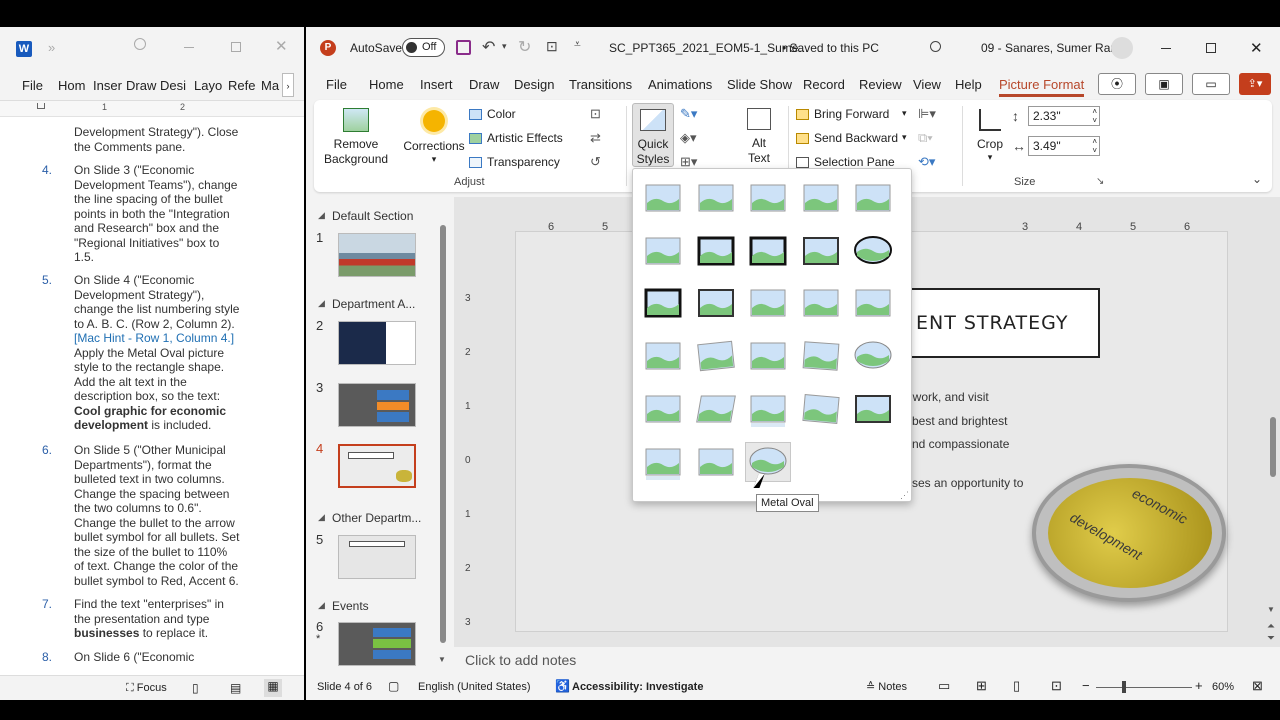  Describe the element at coordinates (107, 85) in the screenshot. I see `word-tab-insert: Inser` at that location.